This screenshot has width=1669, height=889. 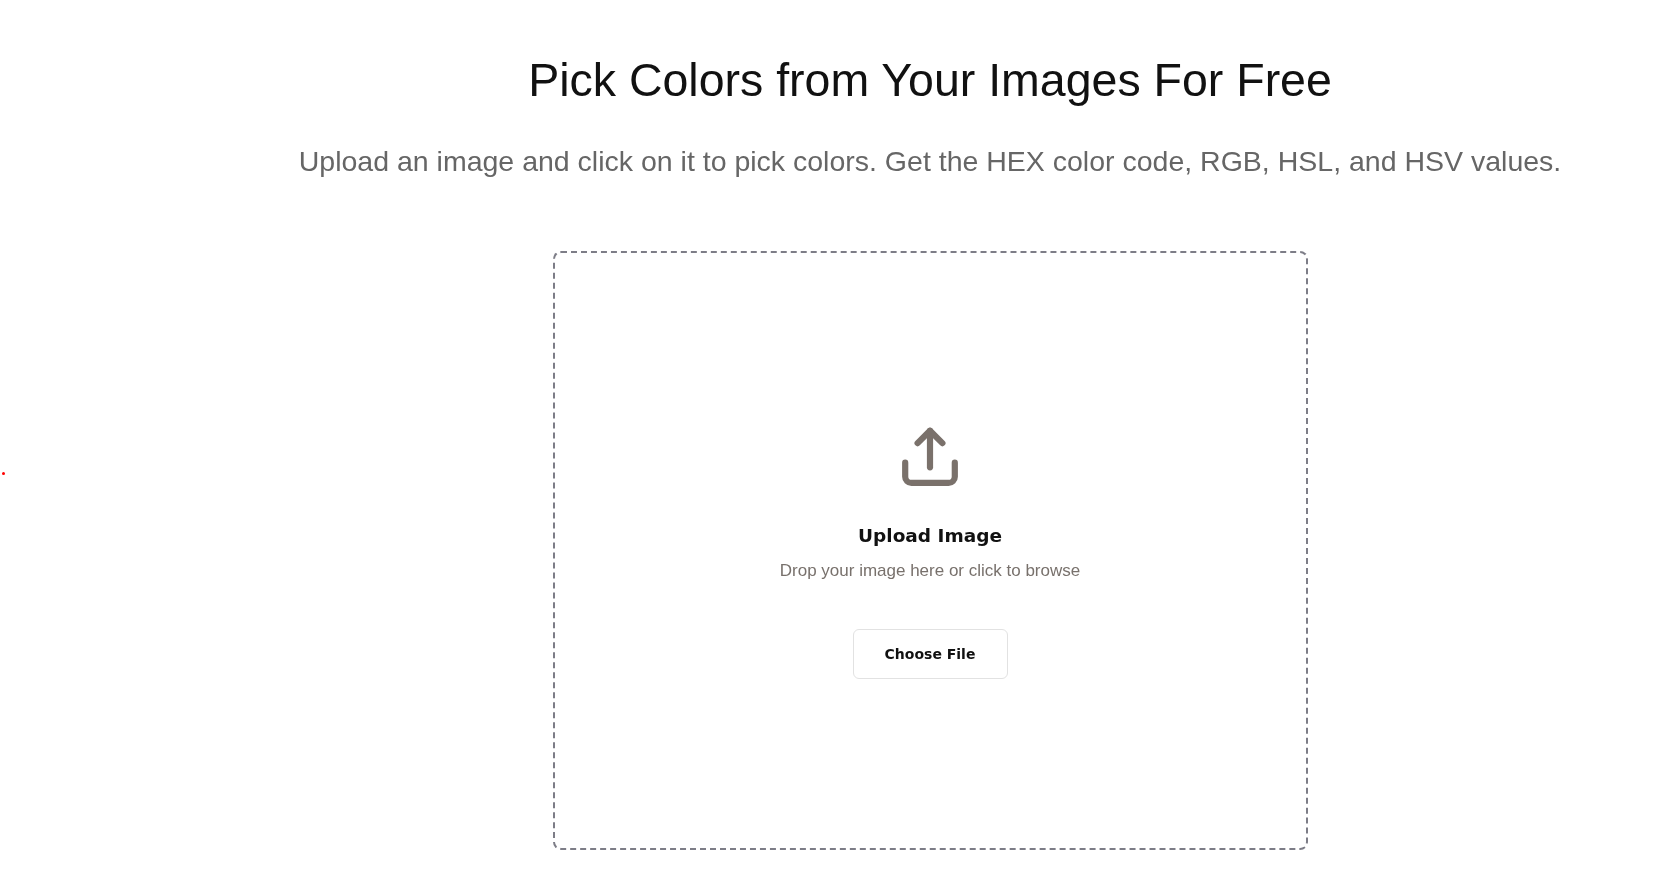 I want to click on choose-file-button: Choose File, so click(x=930, y=654).